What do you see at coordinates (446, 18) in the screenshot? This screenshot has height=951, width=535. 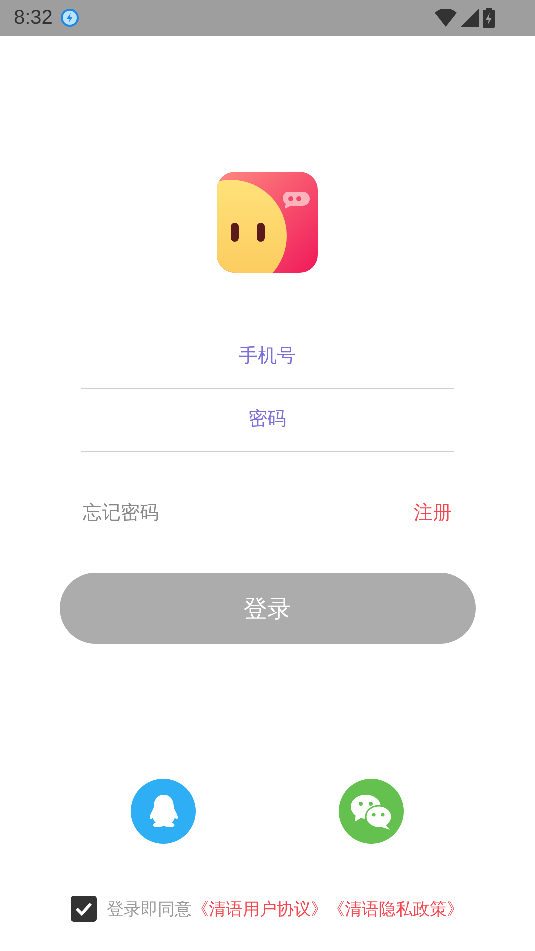 I see `wifi-icon` at bounding box center [446, 18].